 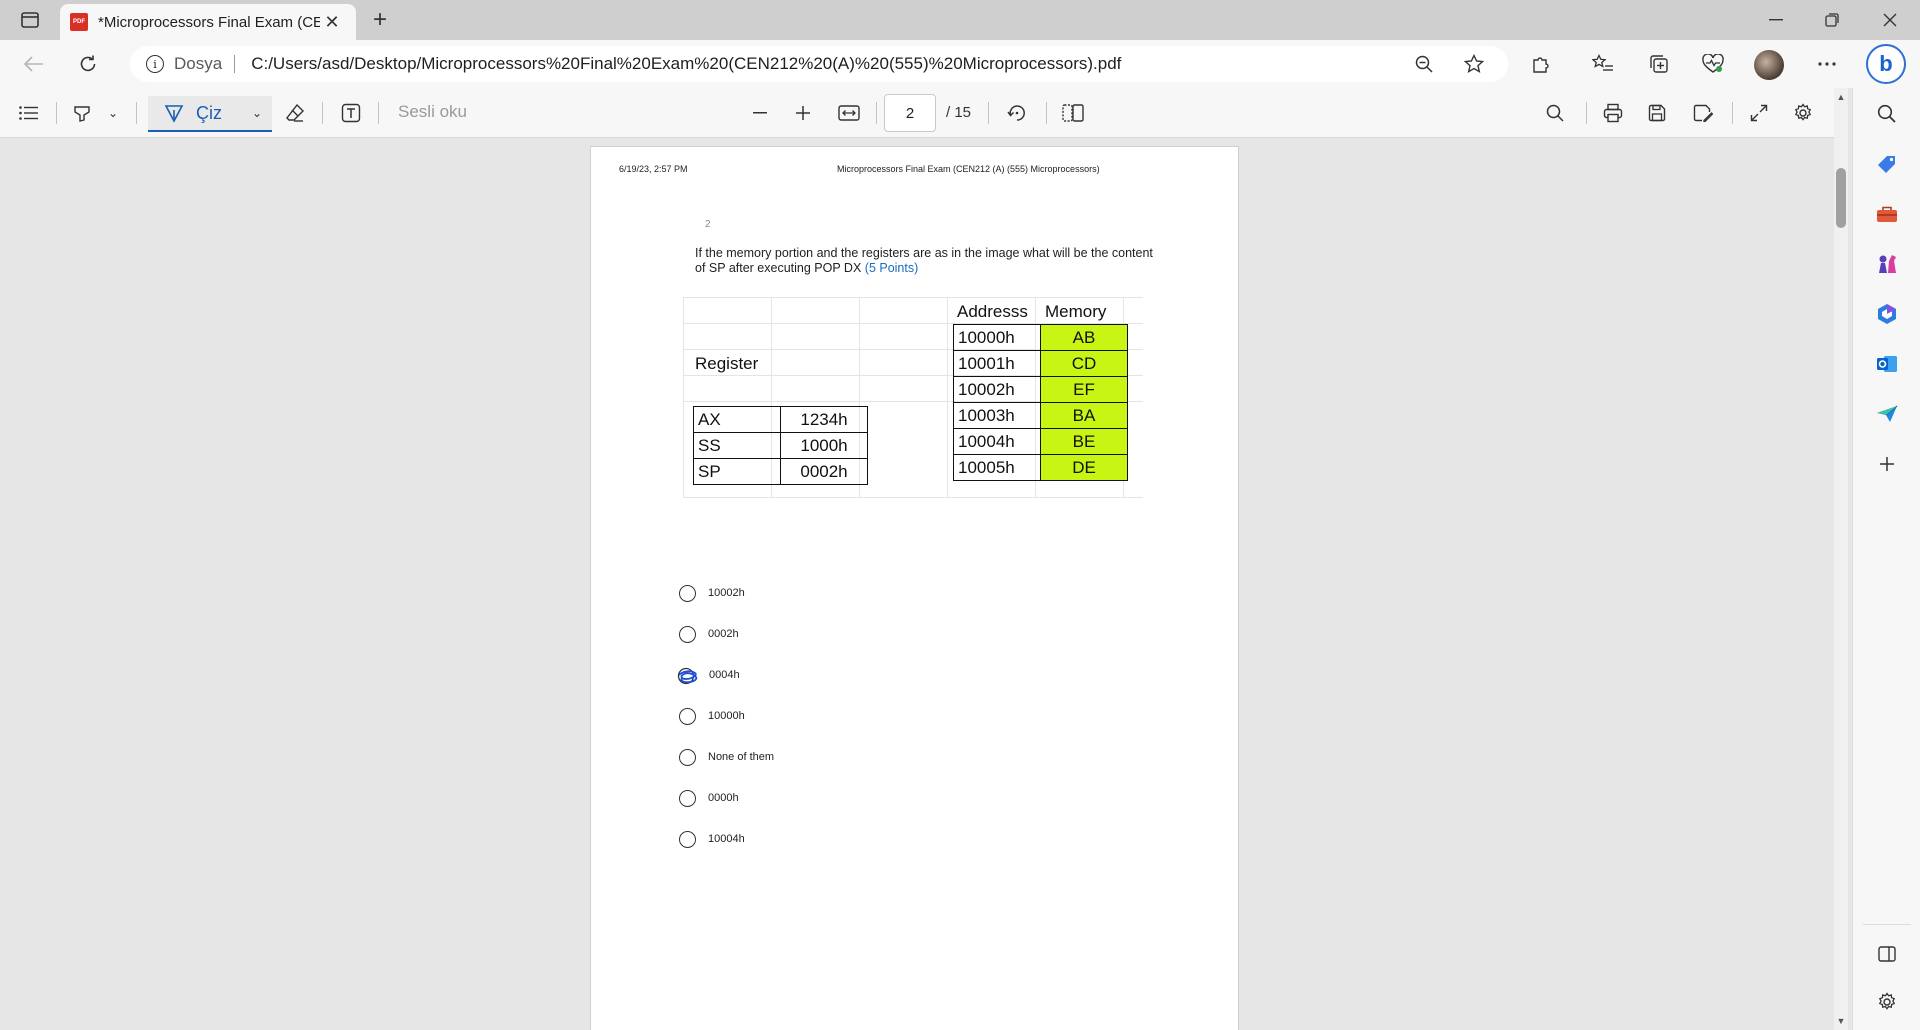 I want to click on sidebar-settings-button, so click(x=1887, y=1002).